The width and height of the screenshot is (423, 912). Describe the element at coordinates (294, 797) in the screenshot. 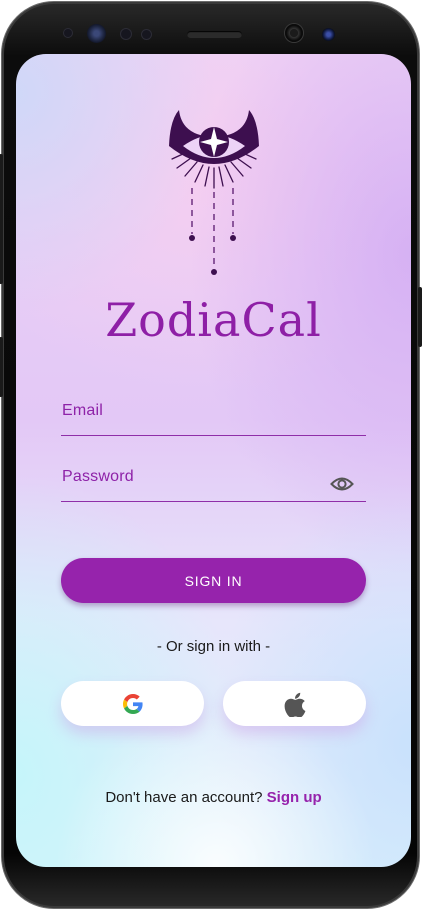

I see `sign-up-link: Sign up` at that location.